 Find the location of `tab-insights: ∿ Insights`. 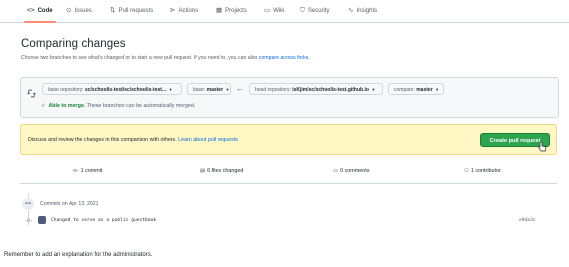

tab-insights: ∿ Insights is located at coordinates (362, 11).